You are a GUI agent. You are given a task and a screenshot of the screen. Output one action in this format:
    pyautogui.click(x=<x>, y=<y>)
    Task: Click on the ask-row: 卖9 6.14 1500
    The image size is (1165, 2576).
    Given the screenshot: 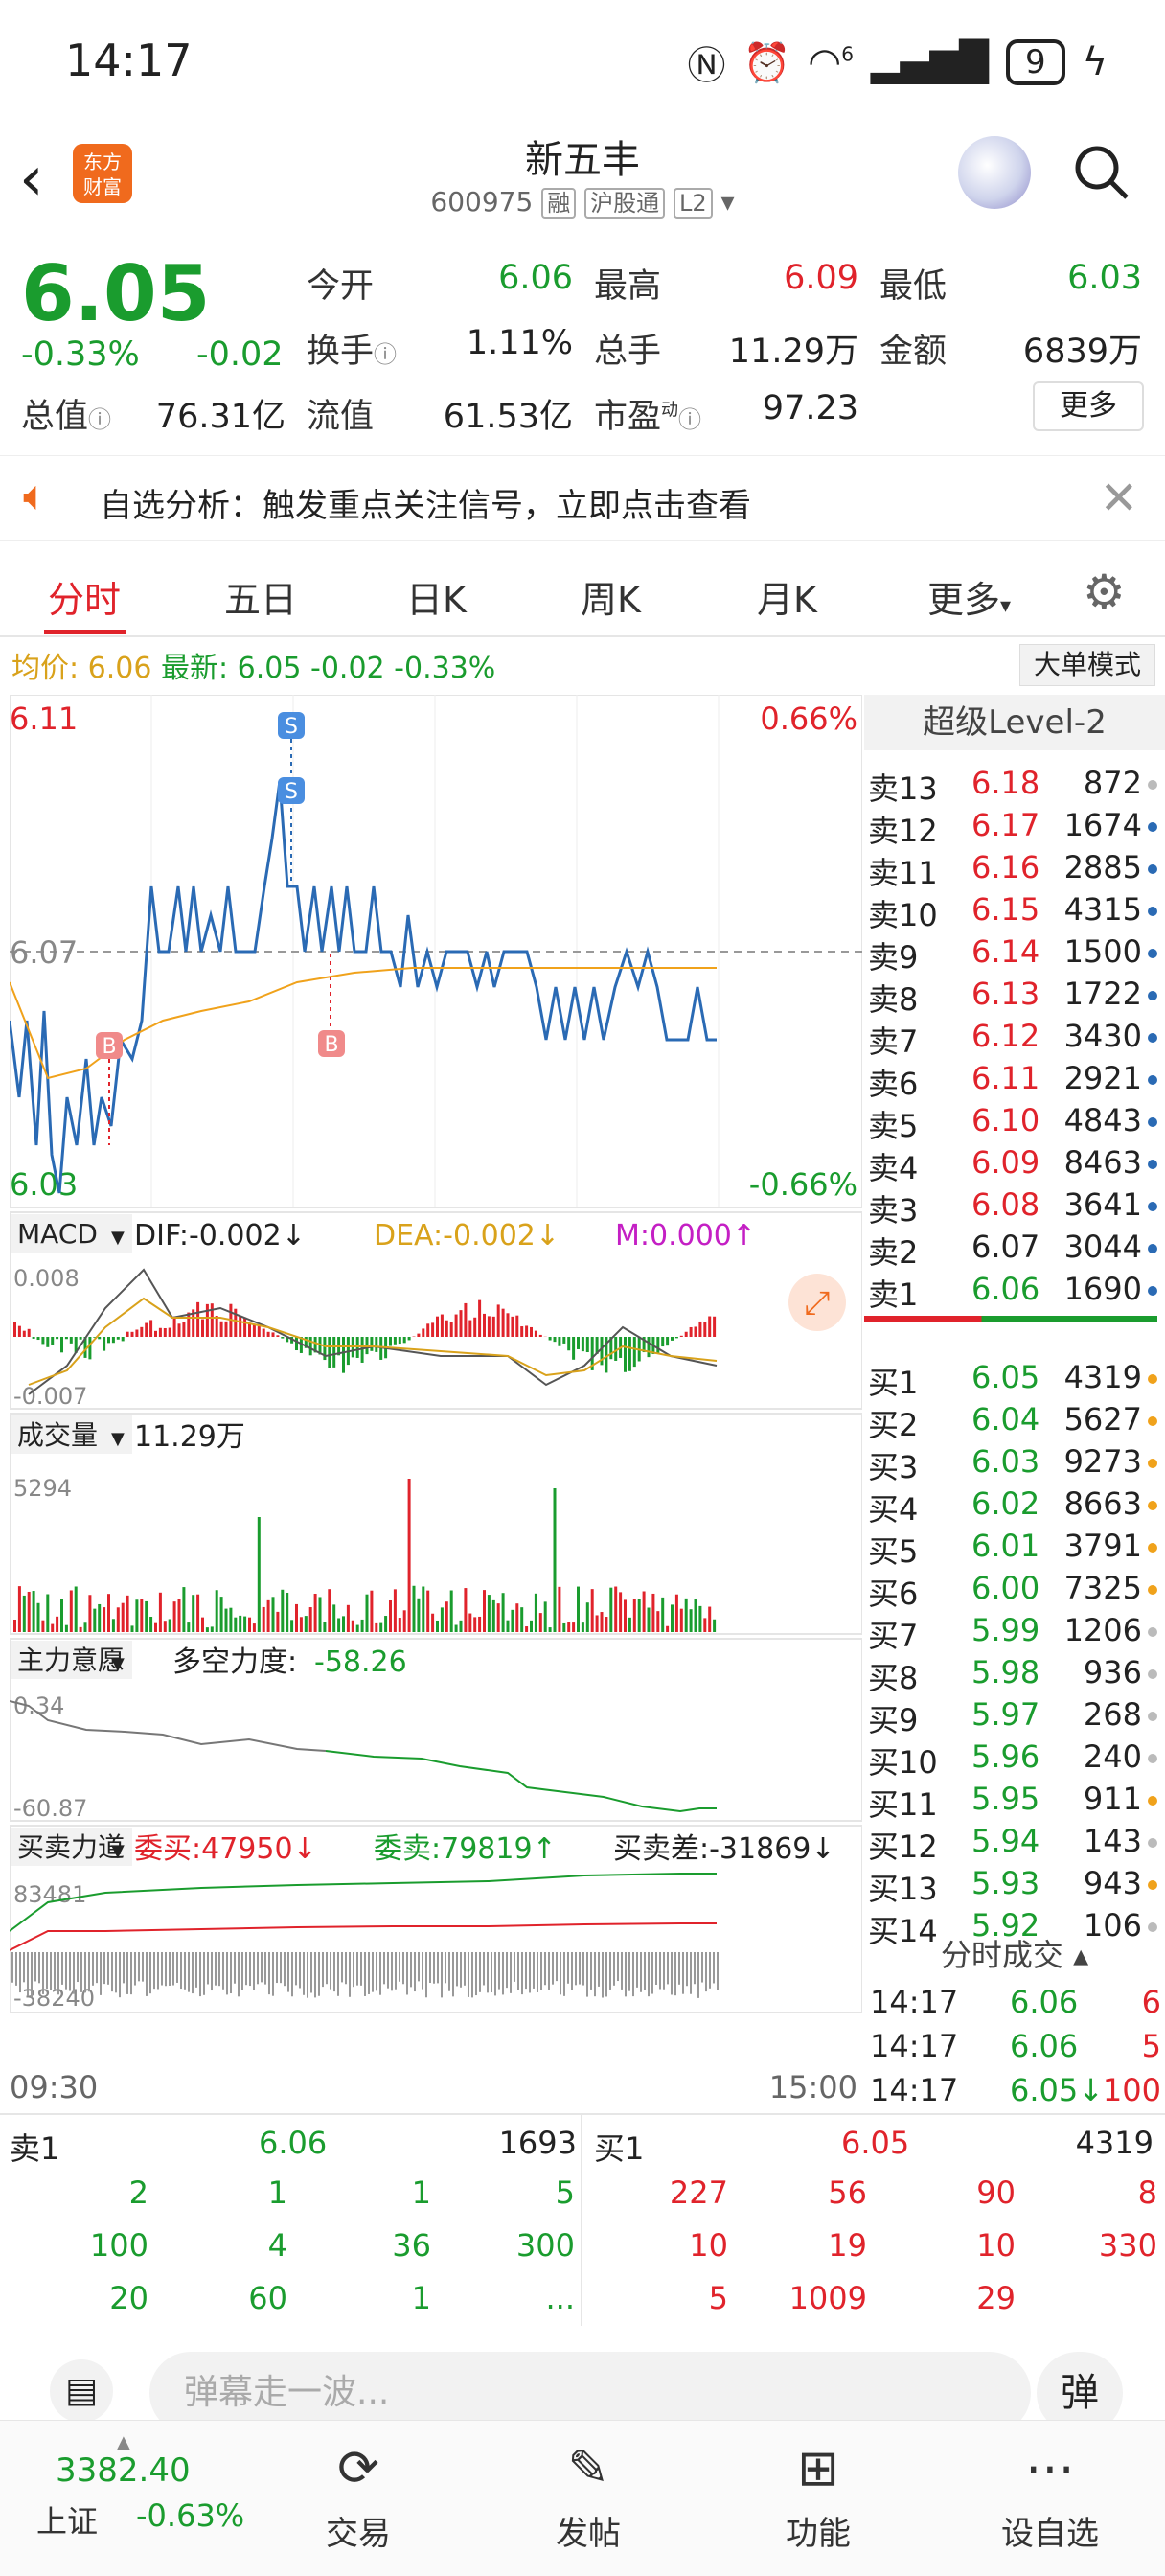 What is the action you would take?
    pyautogui.click(x=1015, y=954)
    